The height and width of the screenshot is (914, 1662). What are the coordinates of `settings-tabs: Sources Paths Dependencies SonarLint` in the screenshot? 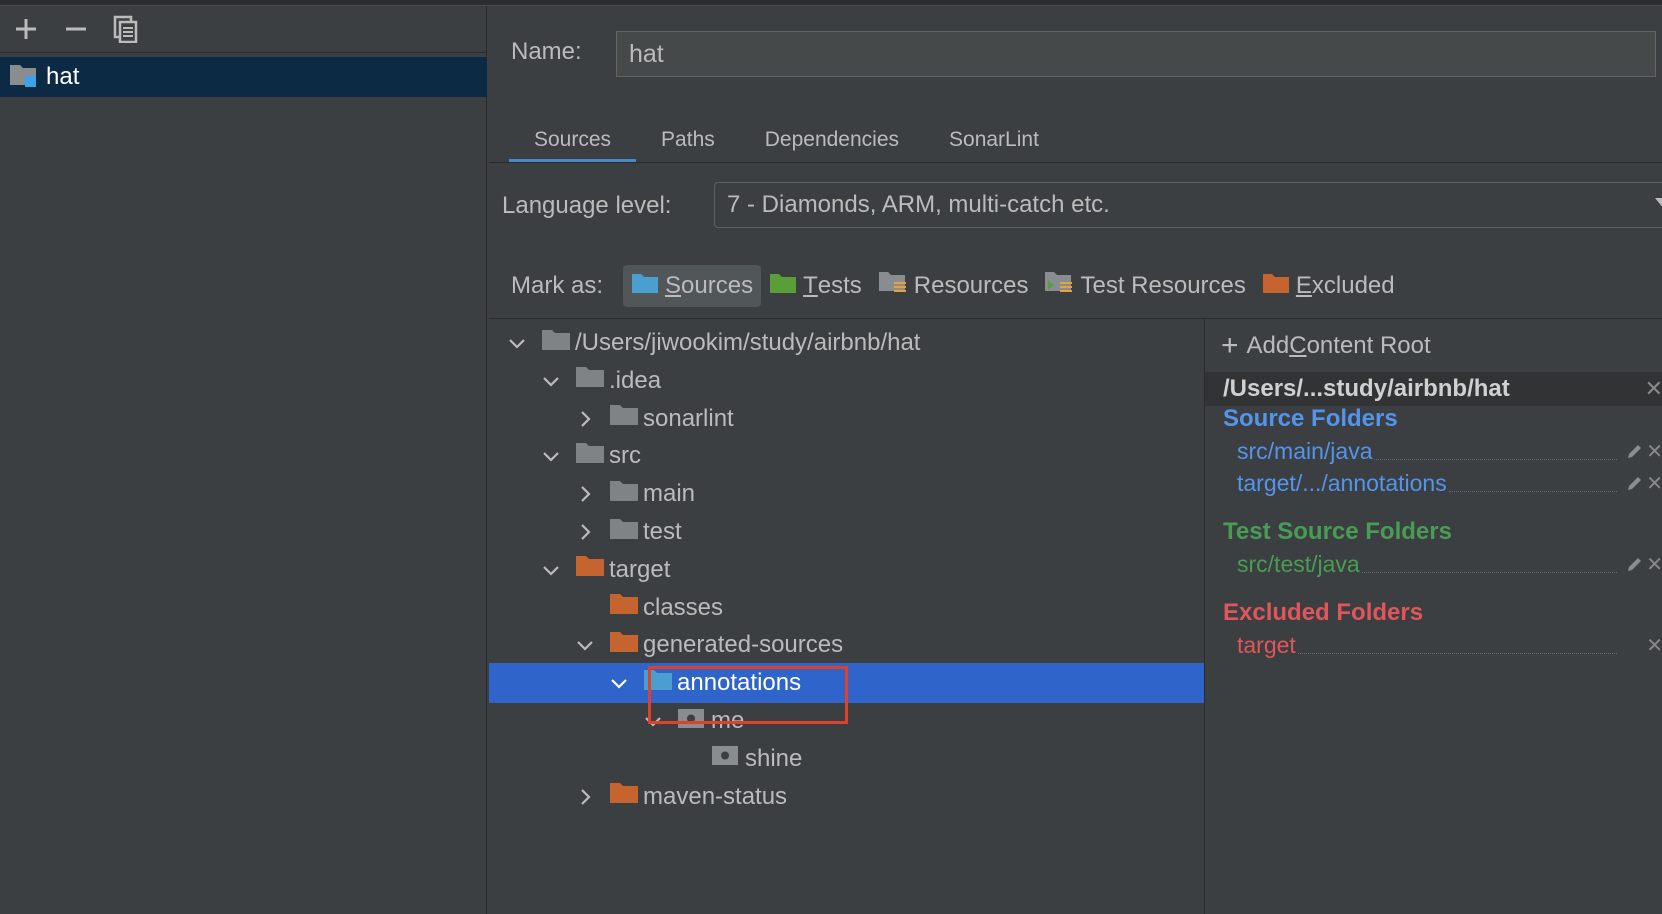 It's located at (786, 140).